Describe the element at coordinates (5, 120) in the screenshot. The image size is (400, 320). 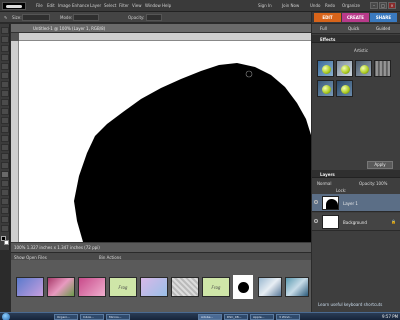
I see `cookie-cutter-tool-icon` at that location.